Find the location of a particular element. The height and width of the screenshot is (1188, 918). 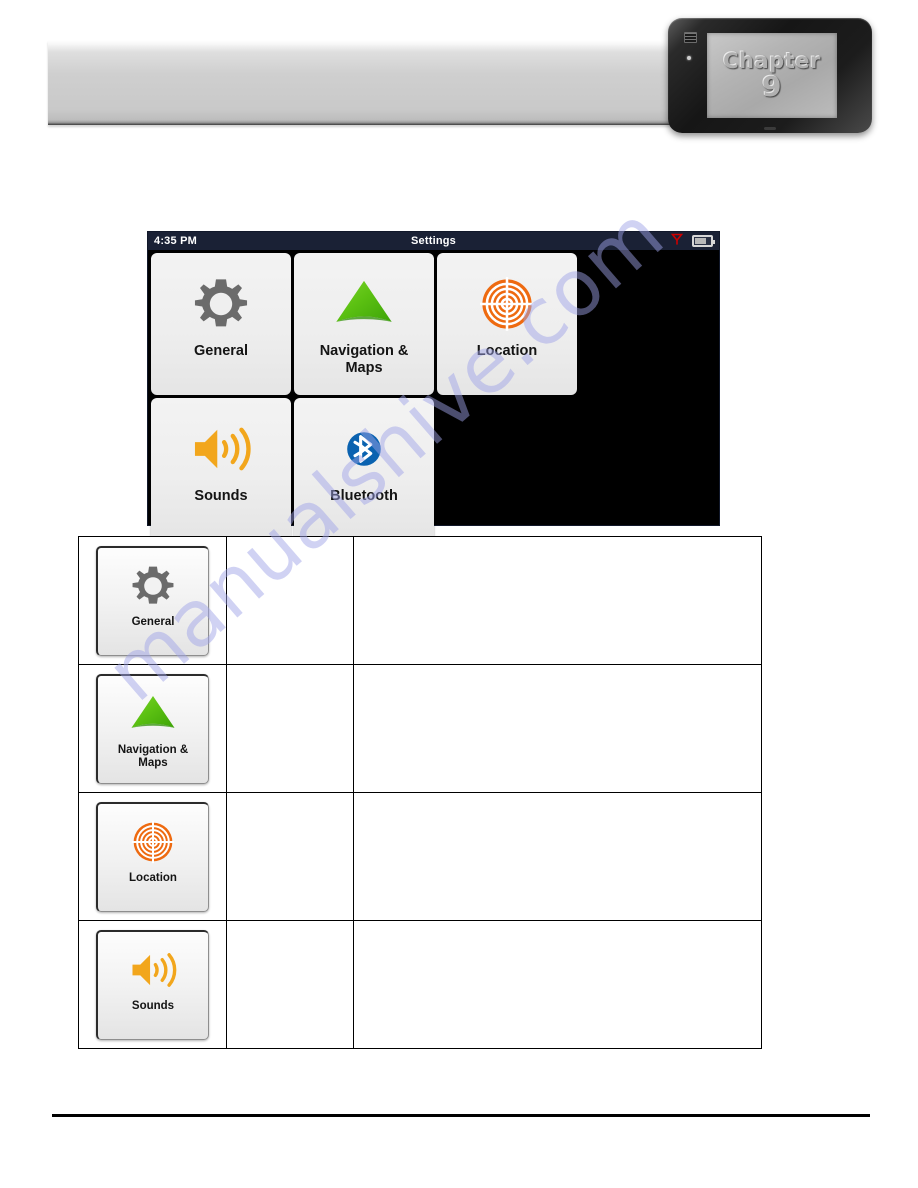

legend-button-general: General is located at coordinates (152, 600).